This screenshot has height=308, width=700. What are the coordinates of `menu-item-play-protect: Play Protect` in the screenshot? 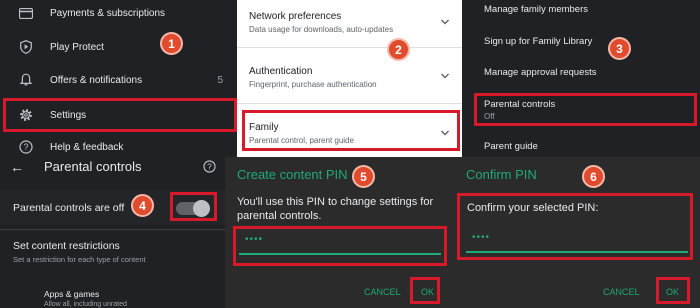 It's located at (118, 47).